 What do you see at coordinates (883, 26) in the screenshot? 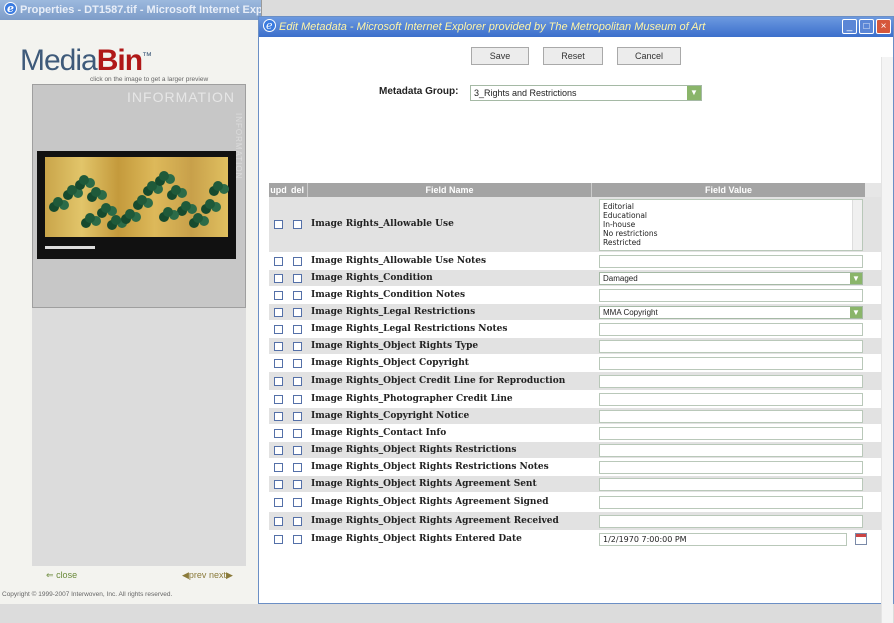
I see `close-icon: ×` at bounding box center [883, 26].